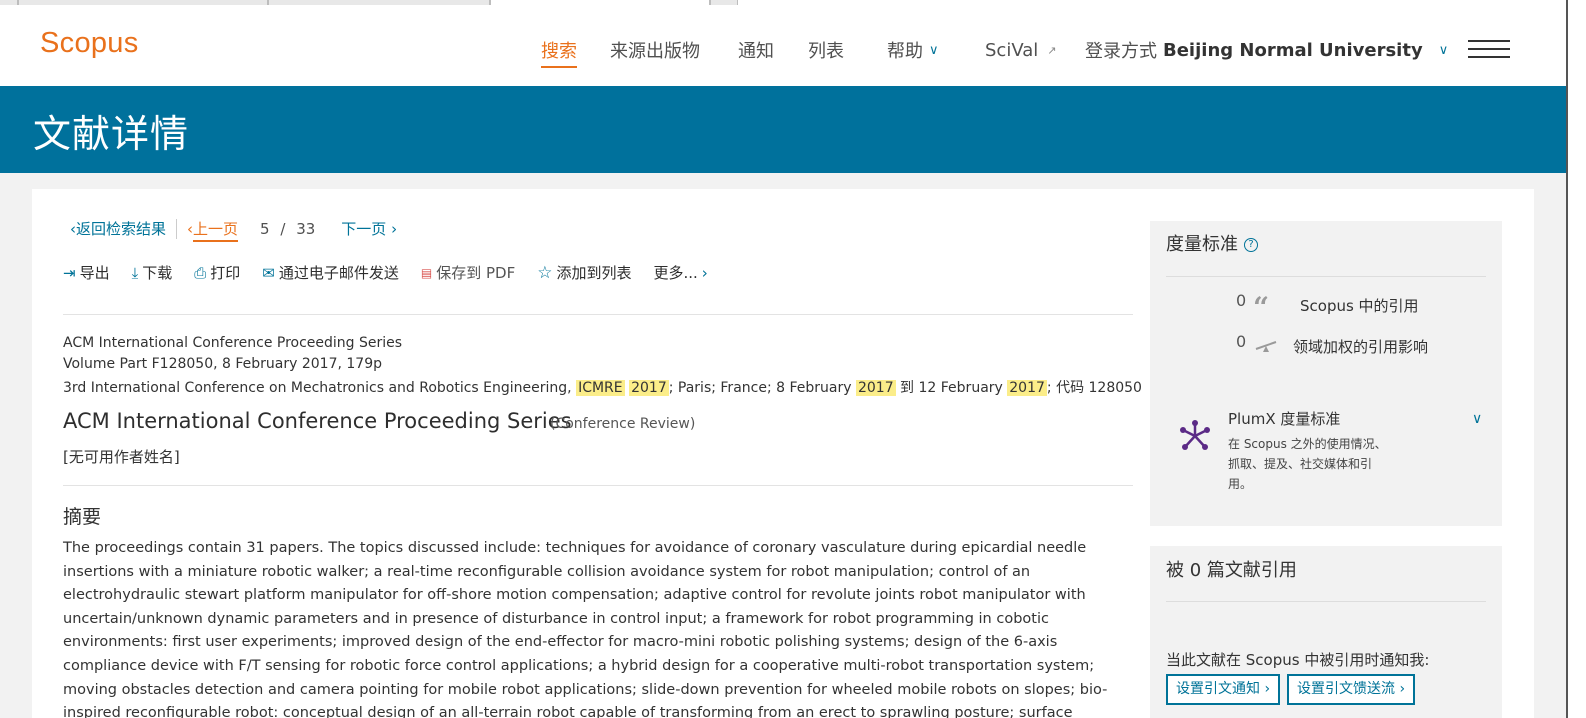  I want to click on nav-help: 帮助 ∨, so click(913, 50).